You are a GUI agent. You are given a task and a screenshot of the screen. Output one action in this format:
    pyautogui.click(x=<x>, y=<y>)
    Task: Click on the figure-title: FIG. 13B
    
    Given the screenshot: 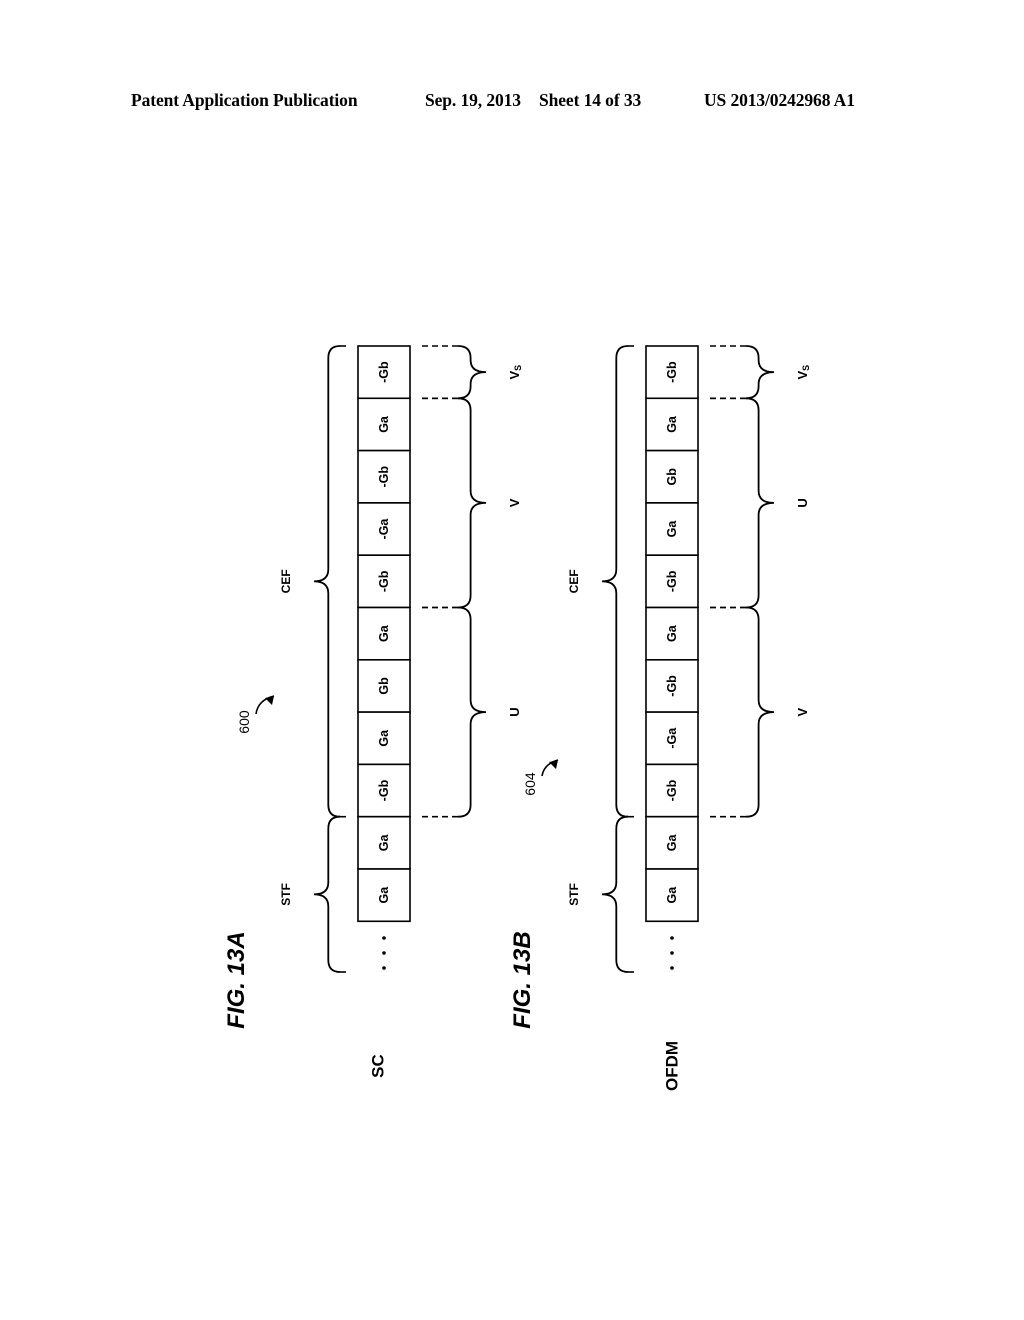 What is the action you would take?
    pyautogui.click(x=522, y=979)
    